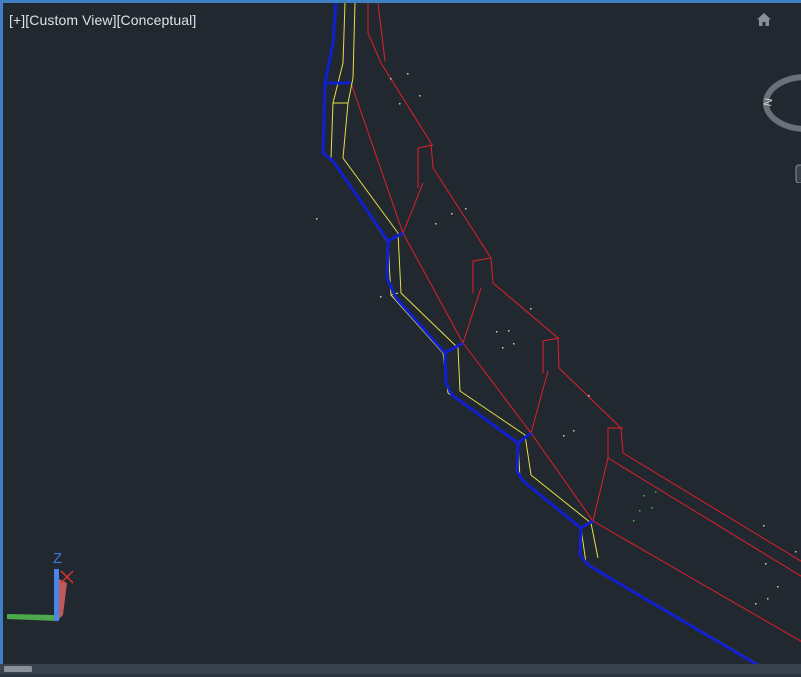 The width and height of the screenshot is (801, 677). Describe the element at coordinates (400, 669) in the screenshot. I see `horizontal-scrollbar` at that location.